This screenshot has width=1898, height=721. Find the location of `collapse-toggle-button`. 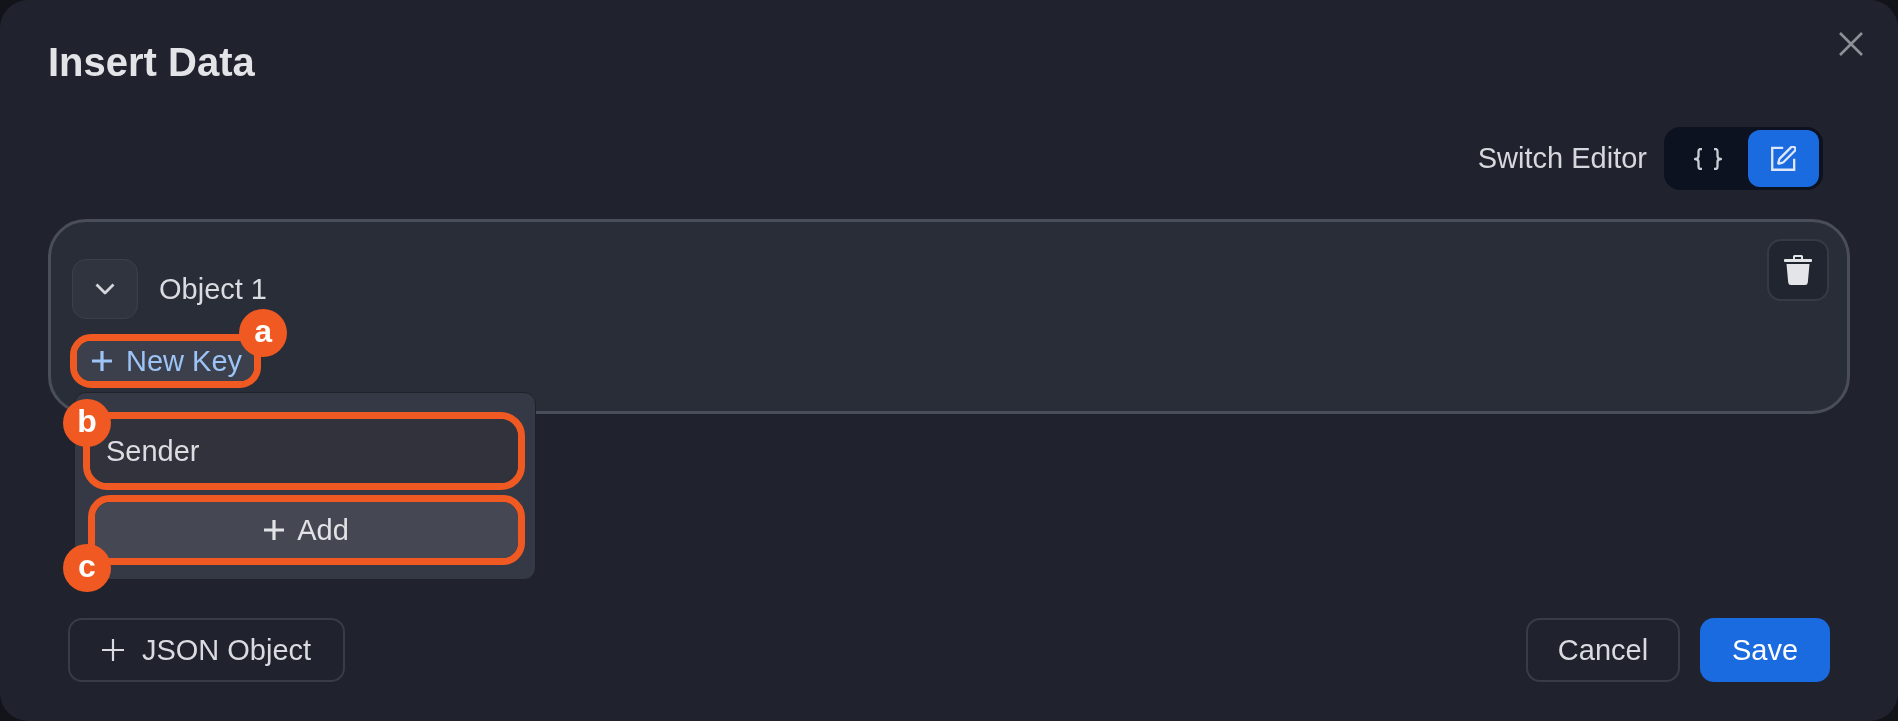

collapse-toggle-button is located at coordinates (105, 289).